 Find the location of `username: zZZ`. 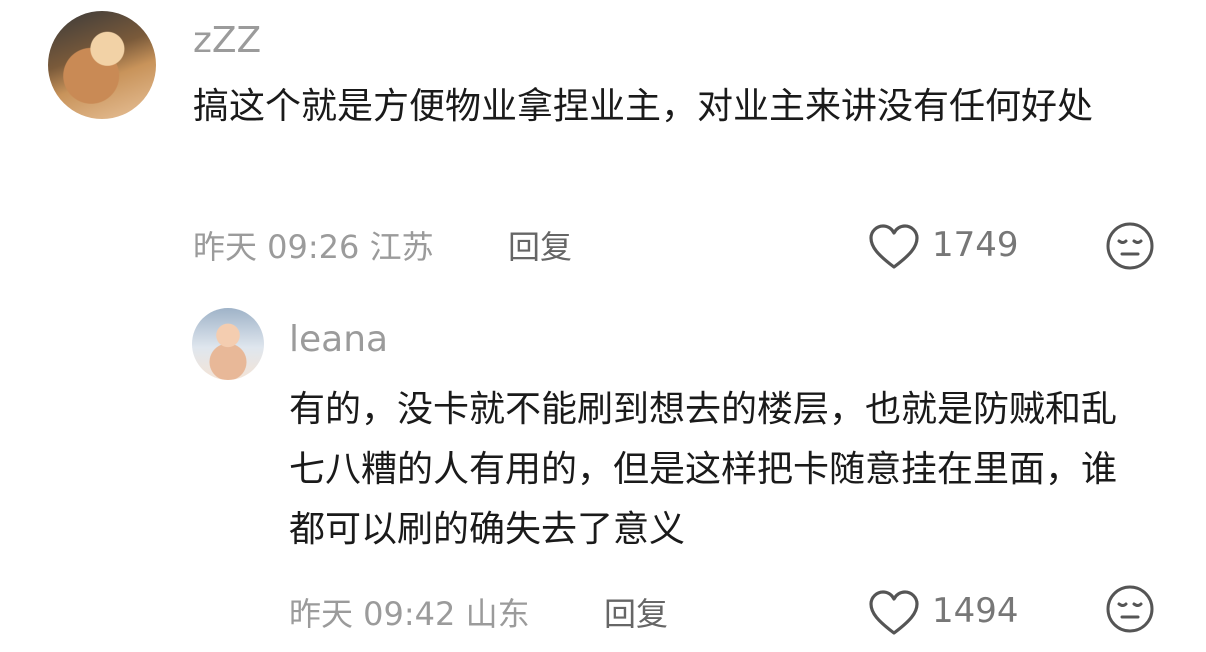

username: zZZ is located at coordinates (227, 40).